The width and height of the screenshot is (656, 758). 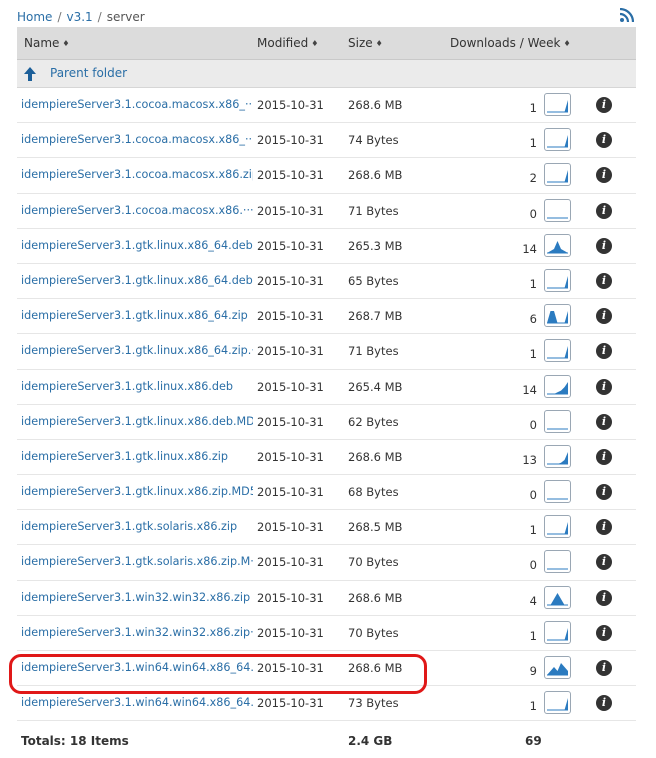 I want to click on rss-icon, so click(x=627, y=15).